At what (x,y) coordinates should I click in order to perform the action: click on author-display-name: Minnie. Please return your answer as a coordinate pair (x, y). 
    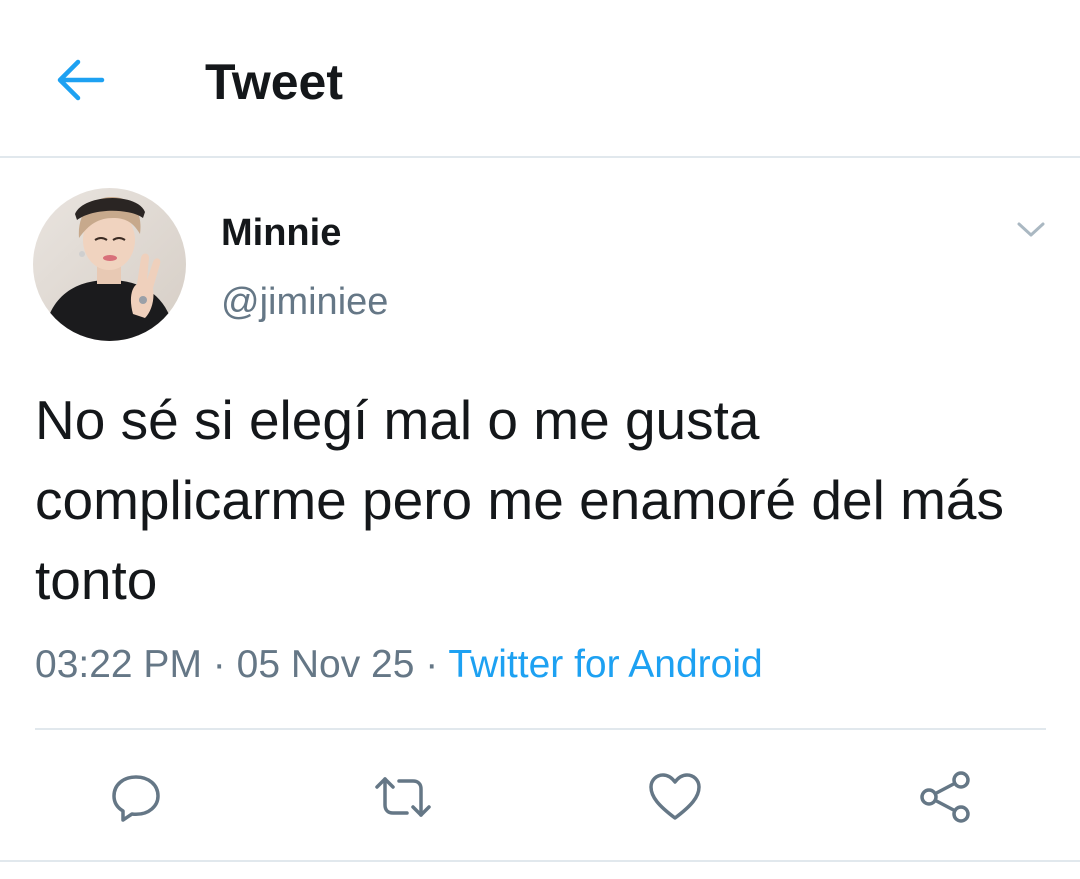
    Looking at the image, I should click on (281, 233).